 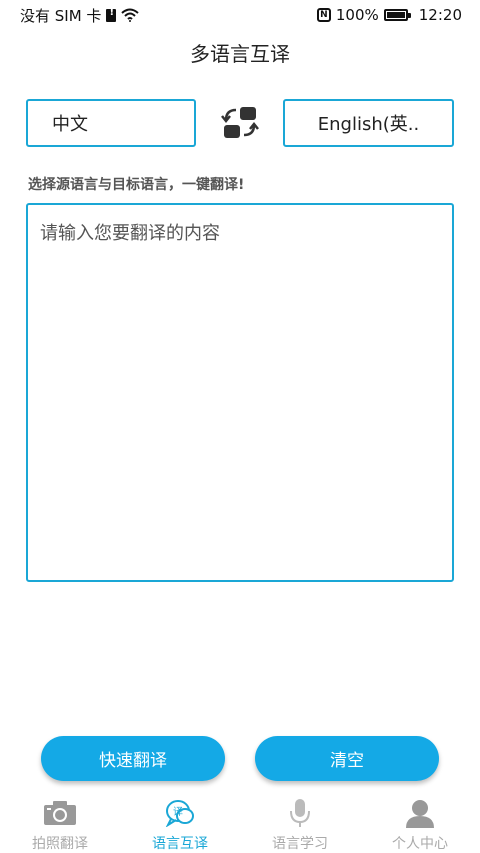 I want to click on quick-translate-button: 快速翻译, so click(x=133, y=758).